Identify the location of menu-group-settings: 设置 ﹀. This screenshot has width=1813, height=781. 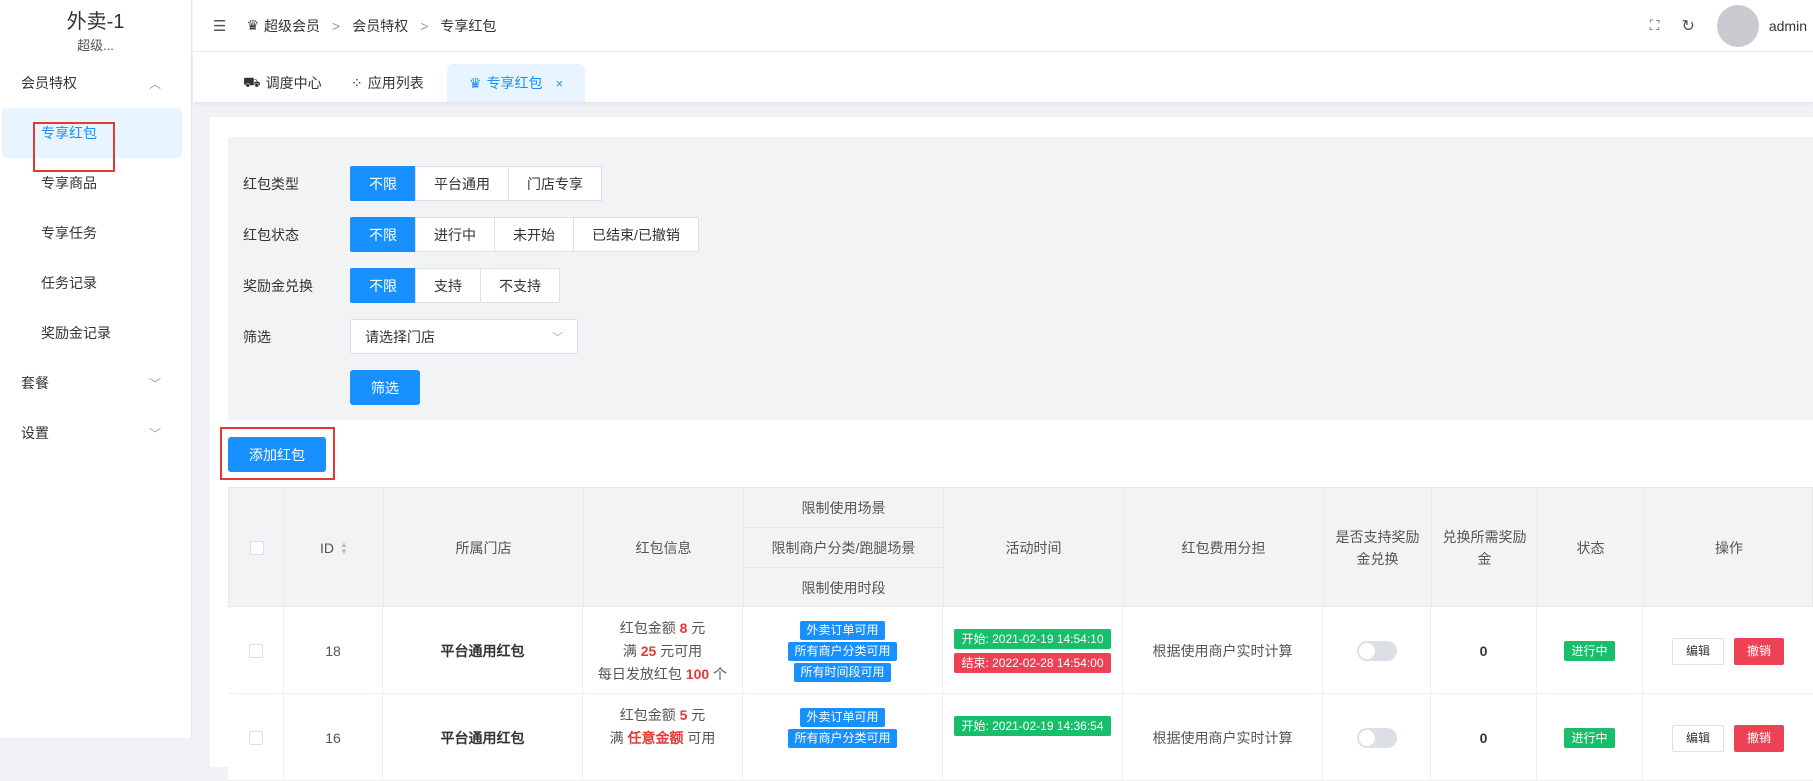
(95, 433).